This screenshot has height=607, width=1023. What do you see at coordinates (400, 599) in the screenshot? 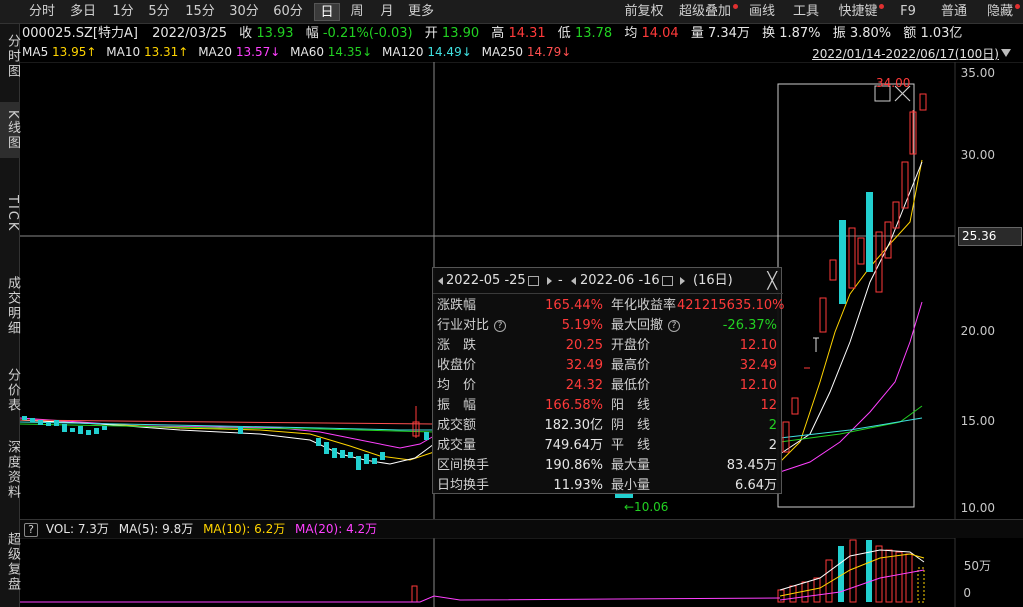
I see `vol-ma-left-line` at bounding box center [400, 599].